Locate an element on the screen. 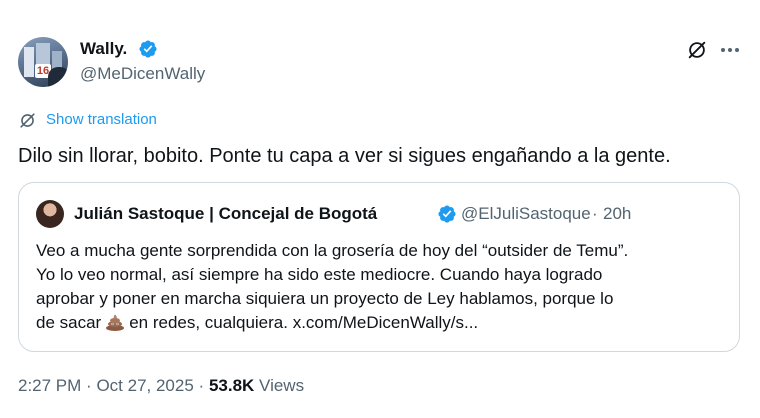  translate-icon is located at coordinates (27, 120).